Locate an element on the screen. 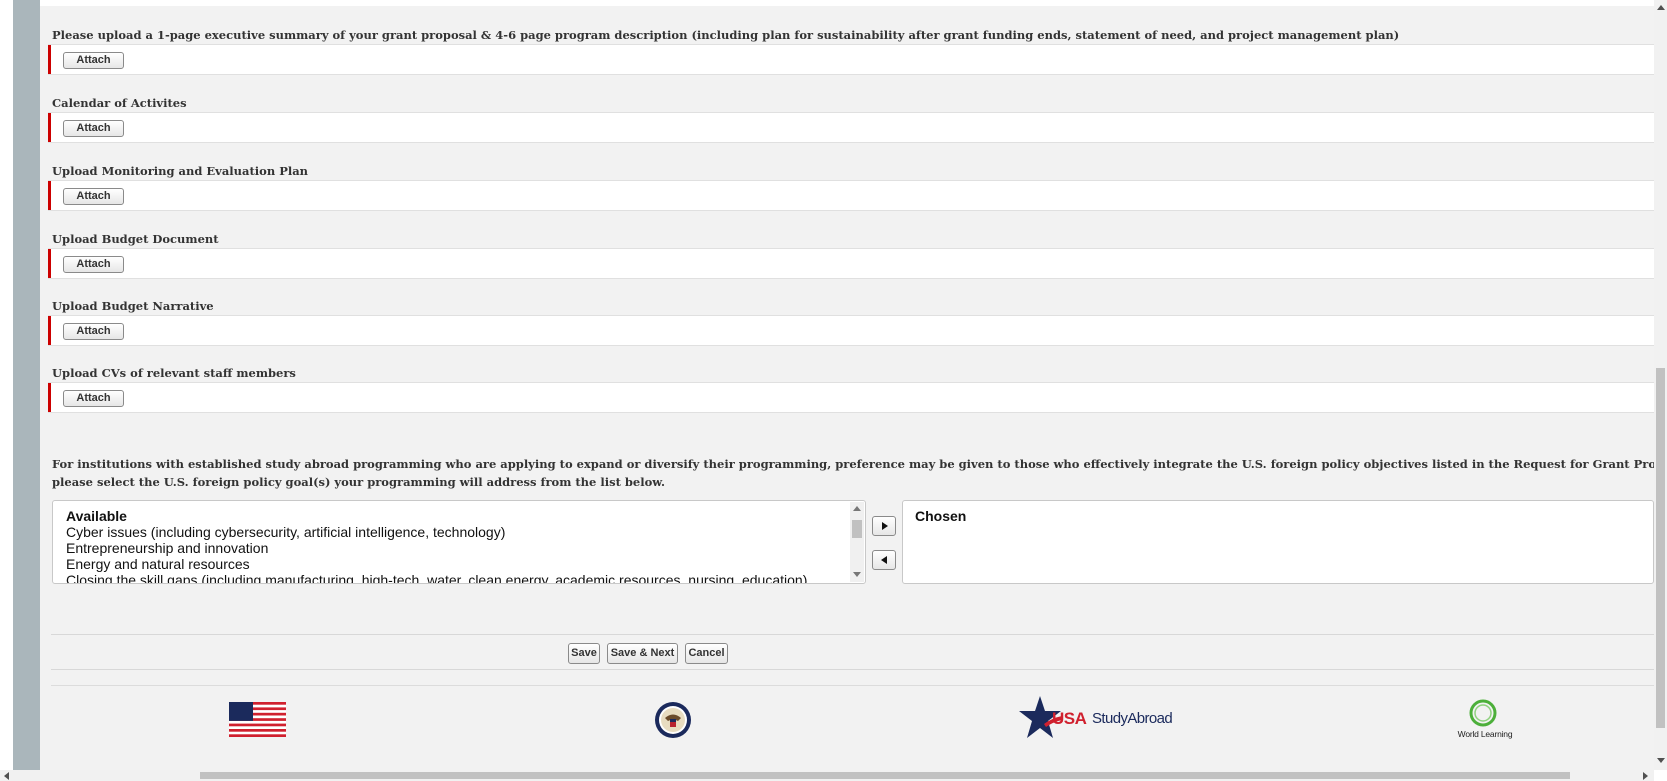  form-action-bar: Save Save & Next Cancel is located at coordinates (852, 652).